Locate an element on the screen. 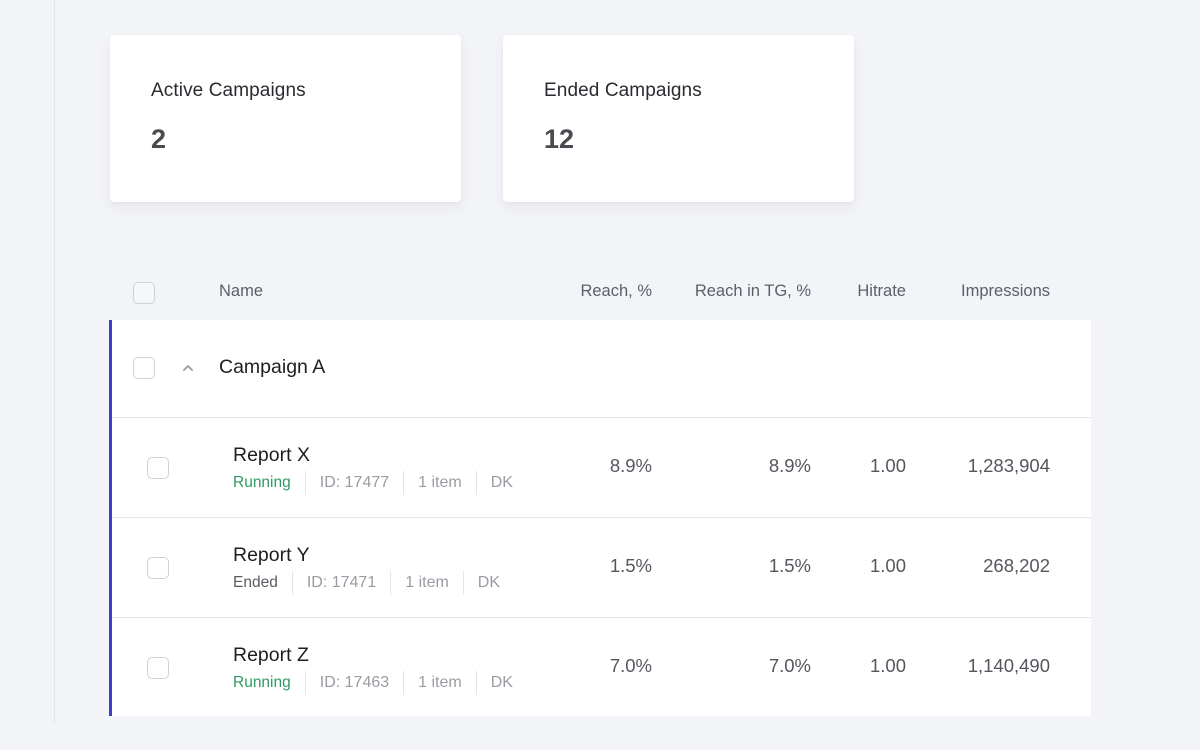 The width and height of the screenshot is (1200, 750). column-header-hitrate: Hitrate is located at coordinates (881, 291).